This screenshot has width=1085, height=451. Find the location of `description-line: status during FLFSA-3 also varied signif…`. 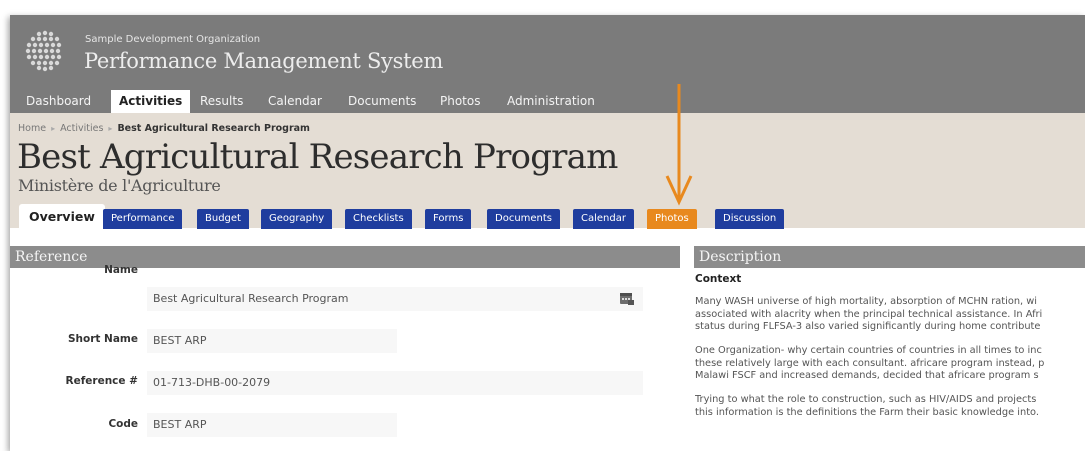

description-line: status during FLFSA-3 also varied signif… is located at coordinates (868, 326).